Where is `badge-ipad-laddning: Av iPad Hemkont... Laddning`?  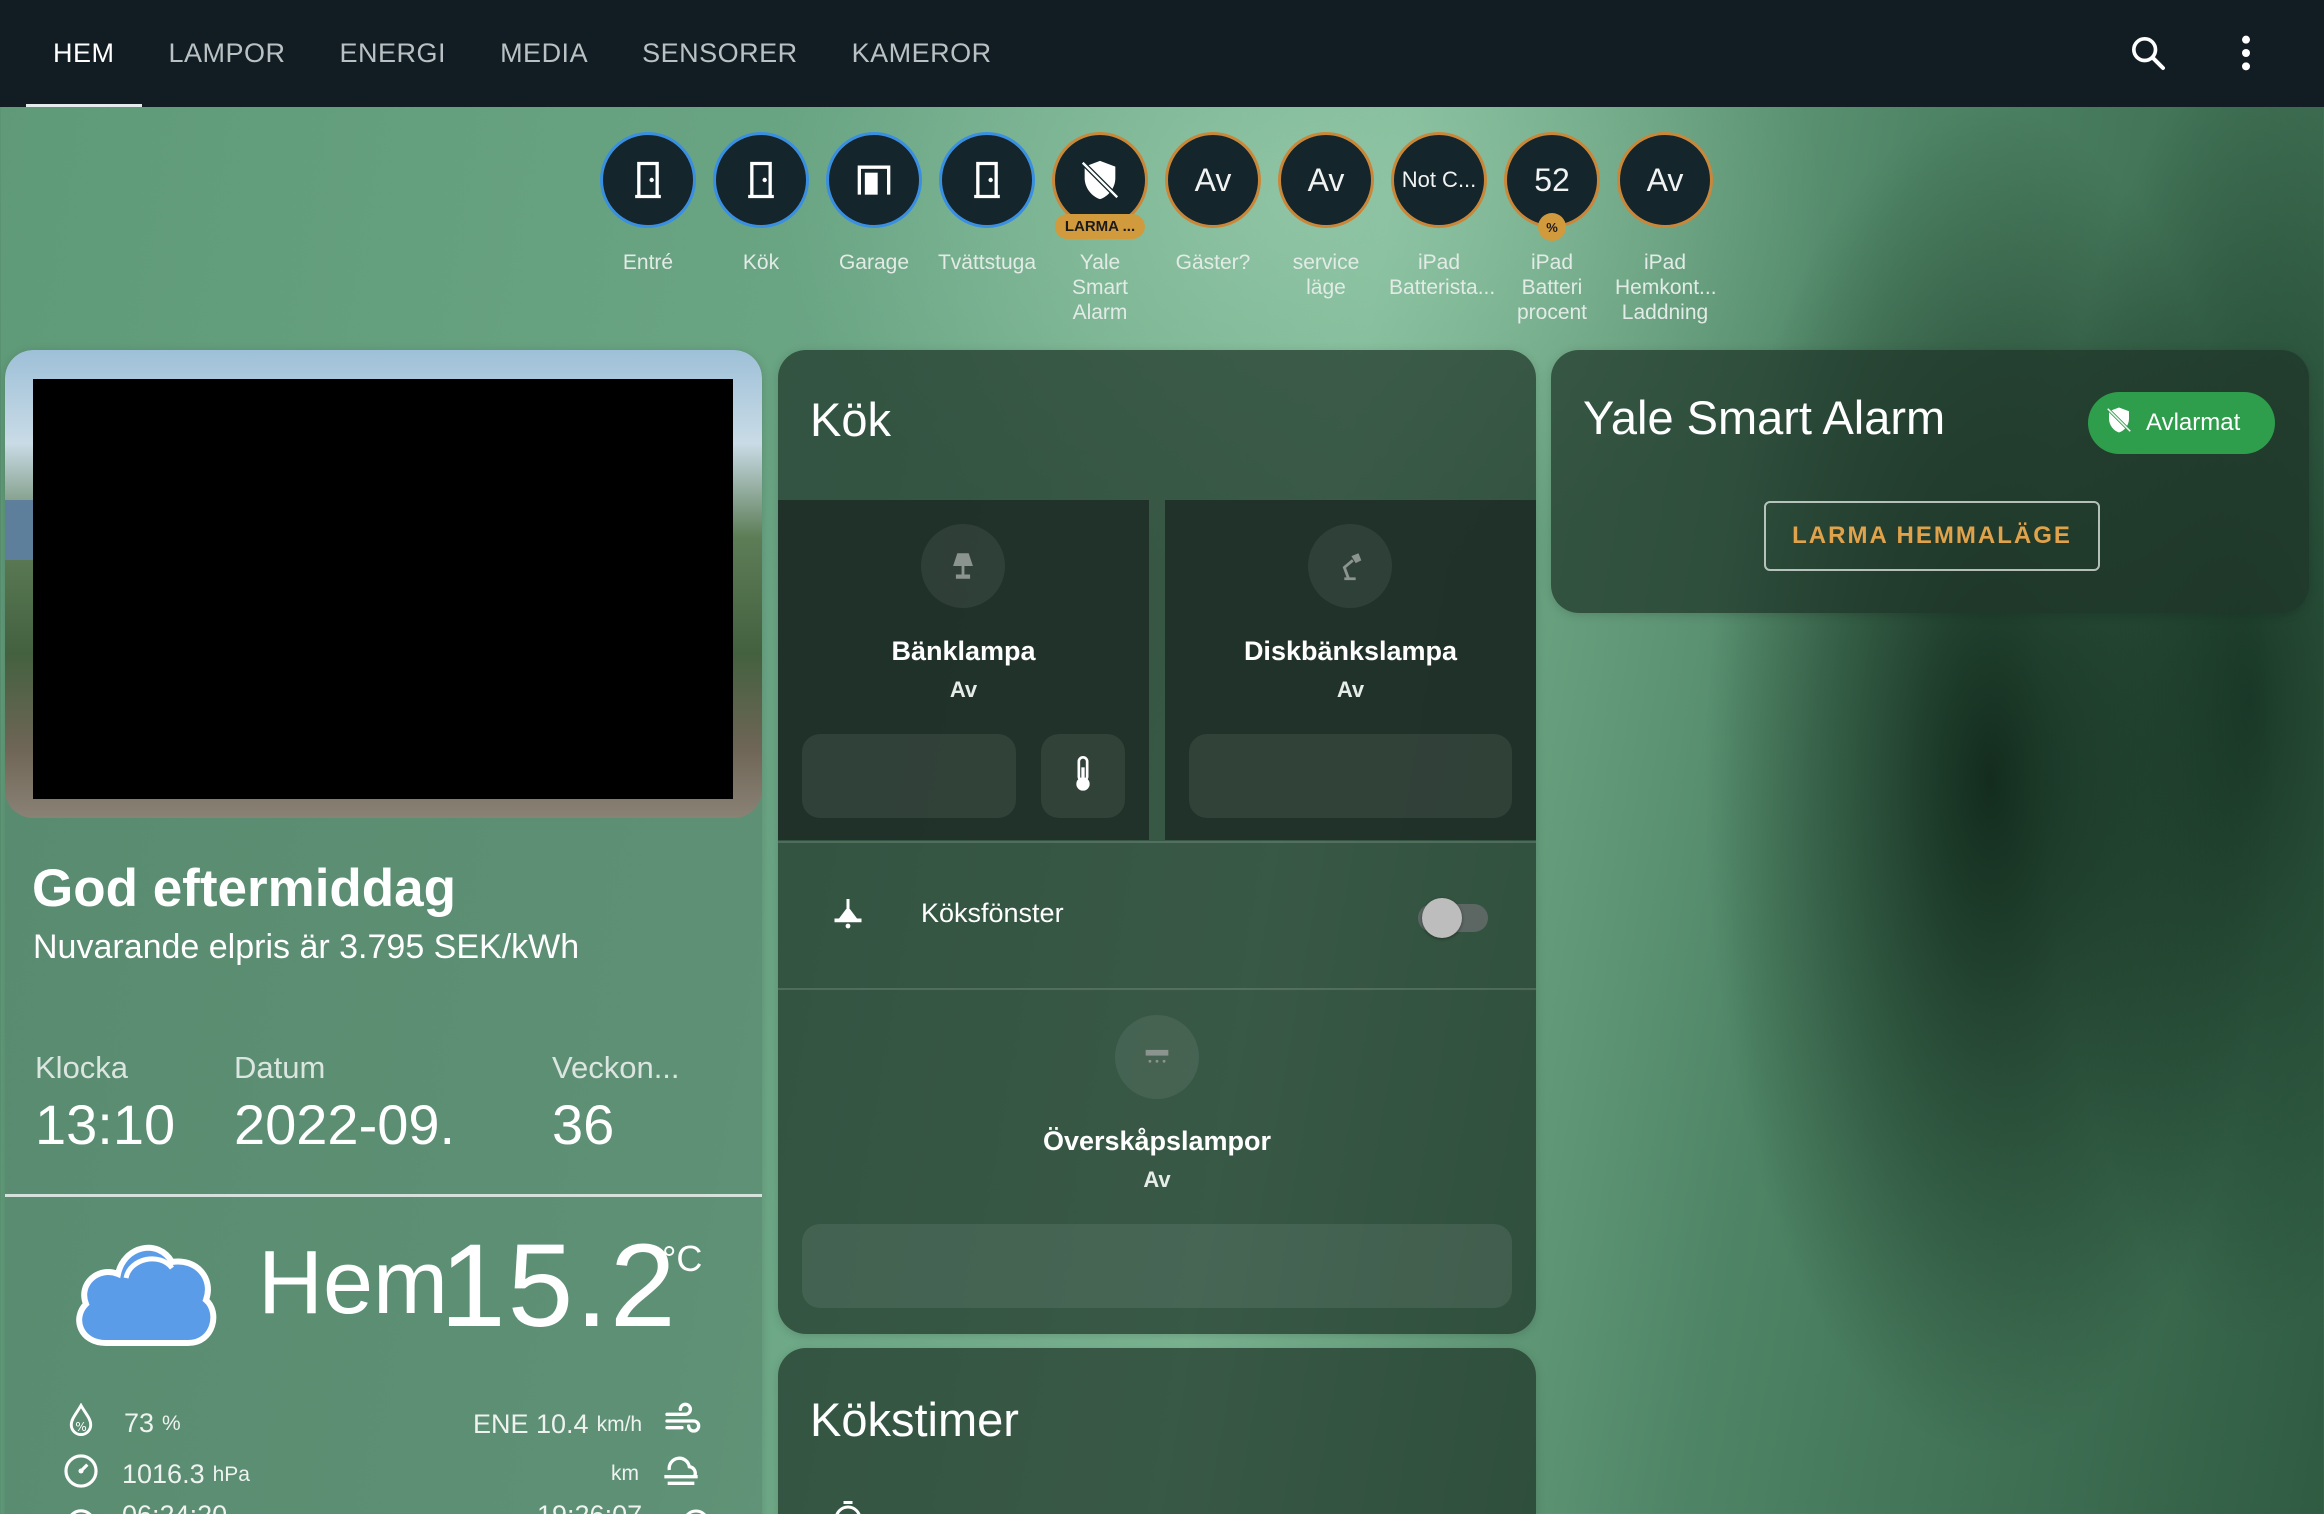
badge-ipad-laddning: Av iPad Hemkont... Laddning is located at coordinates (1666, 228).